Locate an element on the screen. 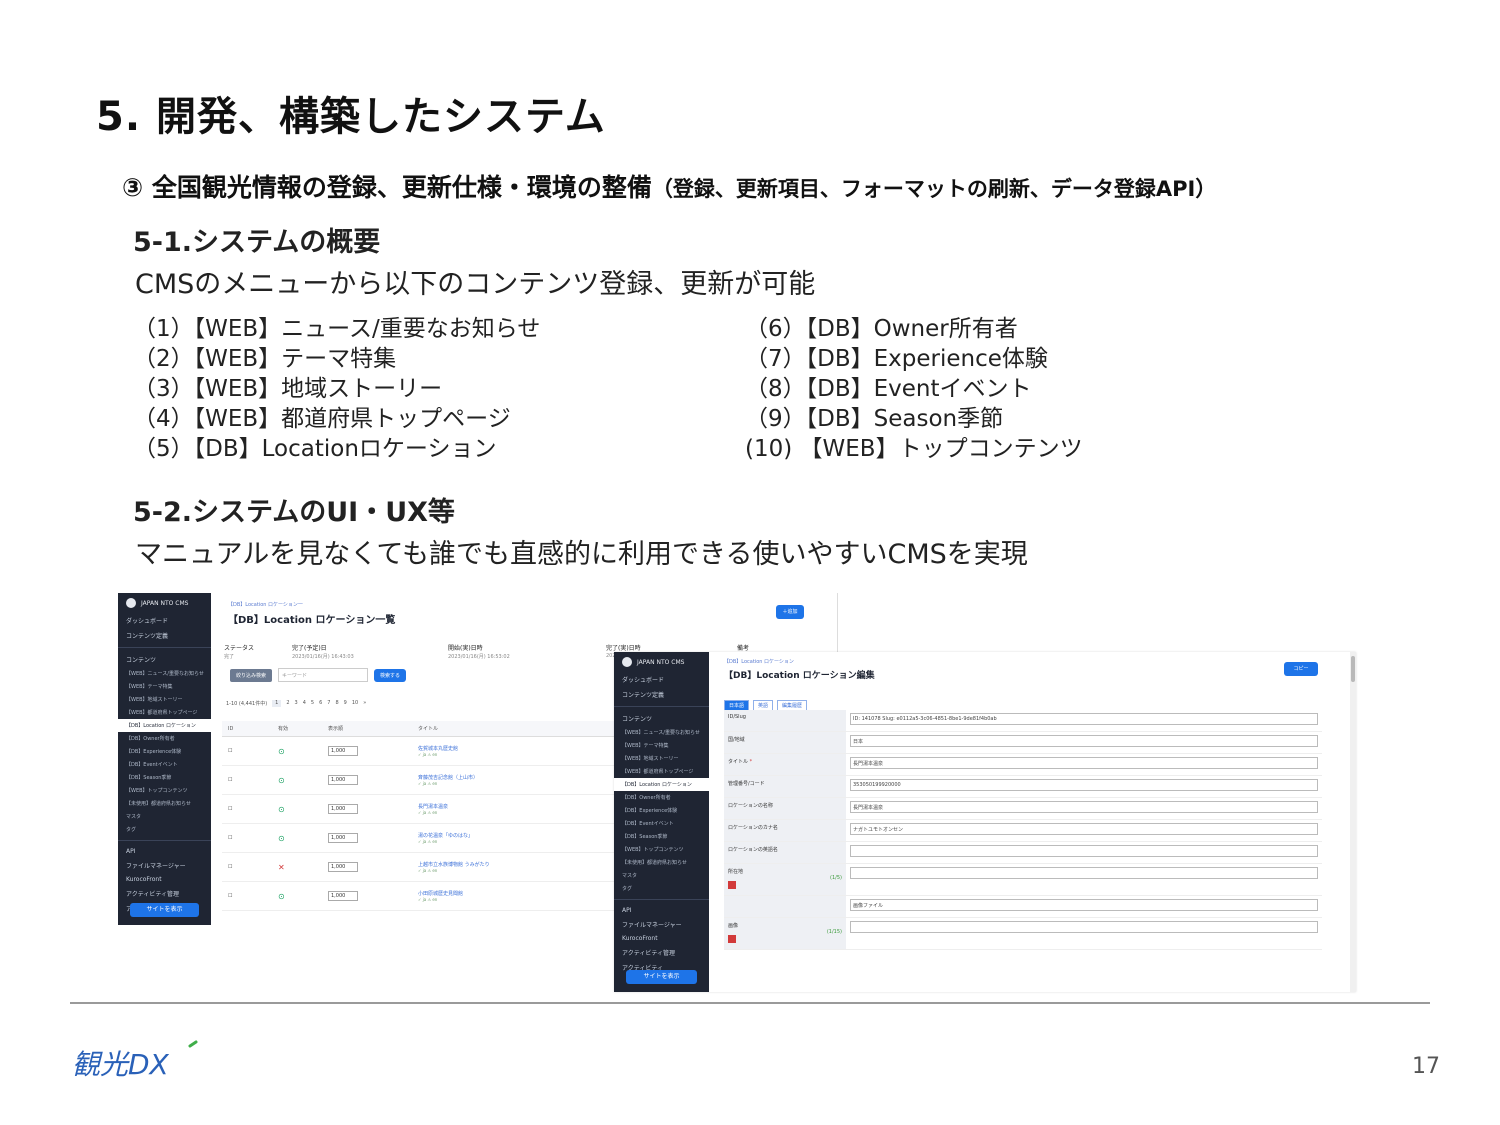 This screenshot has height=1125, width=1500. col-header: ID is located at coordinates (247, 729).